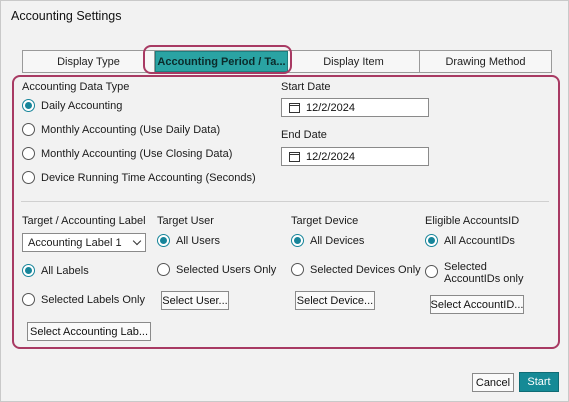  I want to click on end-date-value: 12/2/2024, so click(330, 156).